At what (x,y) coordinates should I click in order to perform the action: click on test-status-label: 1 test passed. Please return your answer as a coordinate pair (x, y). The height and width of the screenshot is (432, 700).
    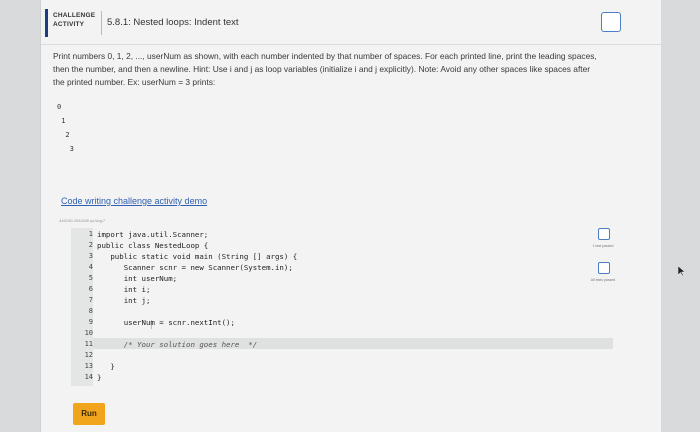
    Looking at the image, I should click on (603, 246).